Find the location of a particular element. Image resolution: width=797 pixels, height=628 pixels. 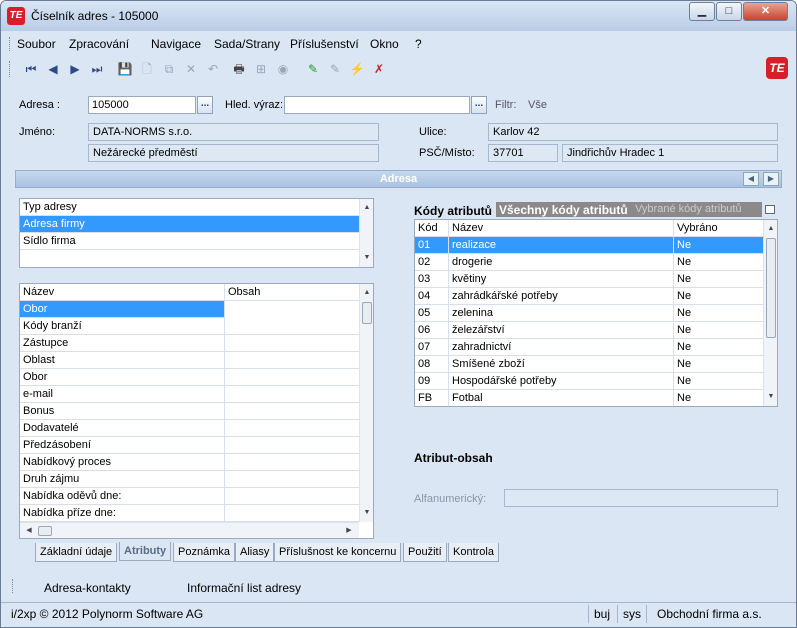

edit-pen-gray-icon: ✎ is located at coordinates (335, 69).